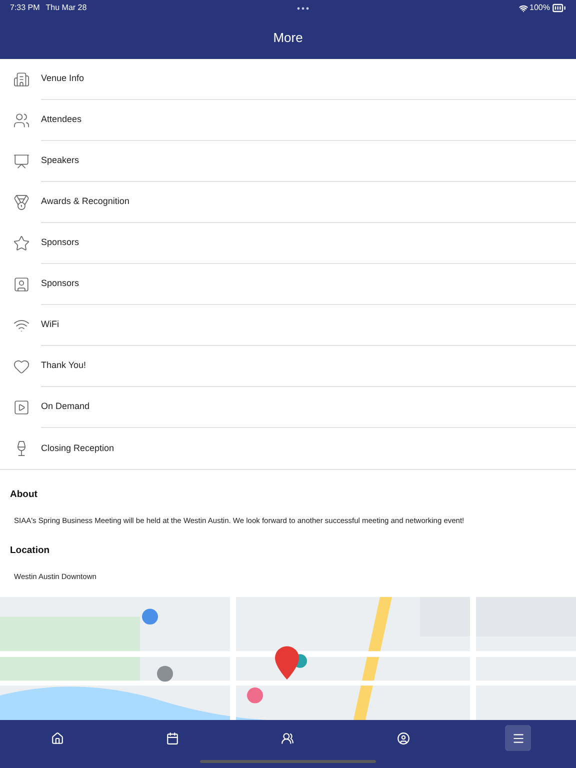 This screenshot has height=768, width=576. What do you see at coordinates (288, 407) in the screenshot?
I see `menu-item: On Demand` at bounding box center [288, 407].